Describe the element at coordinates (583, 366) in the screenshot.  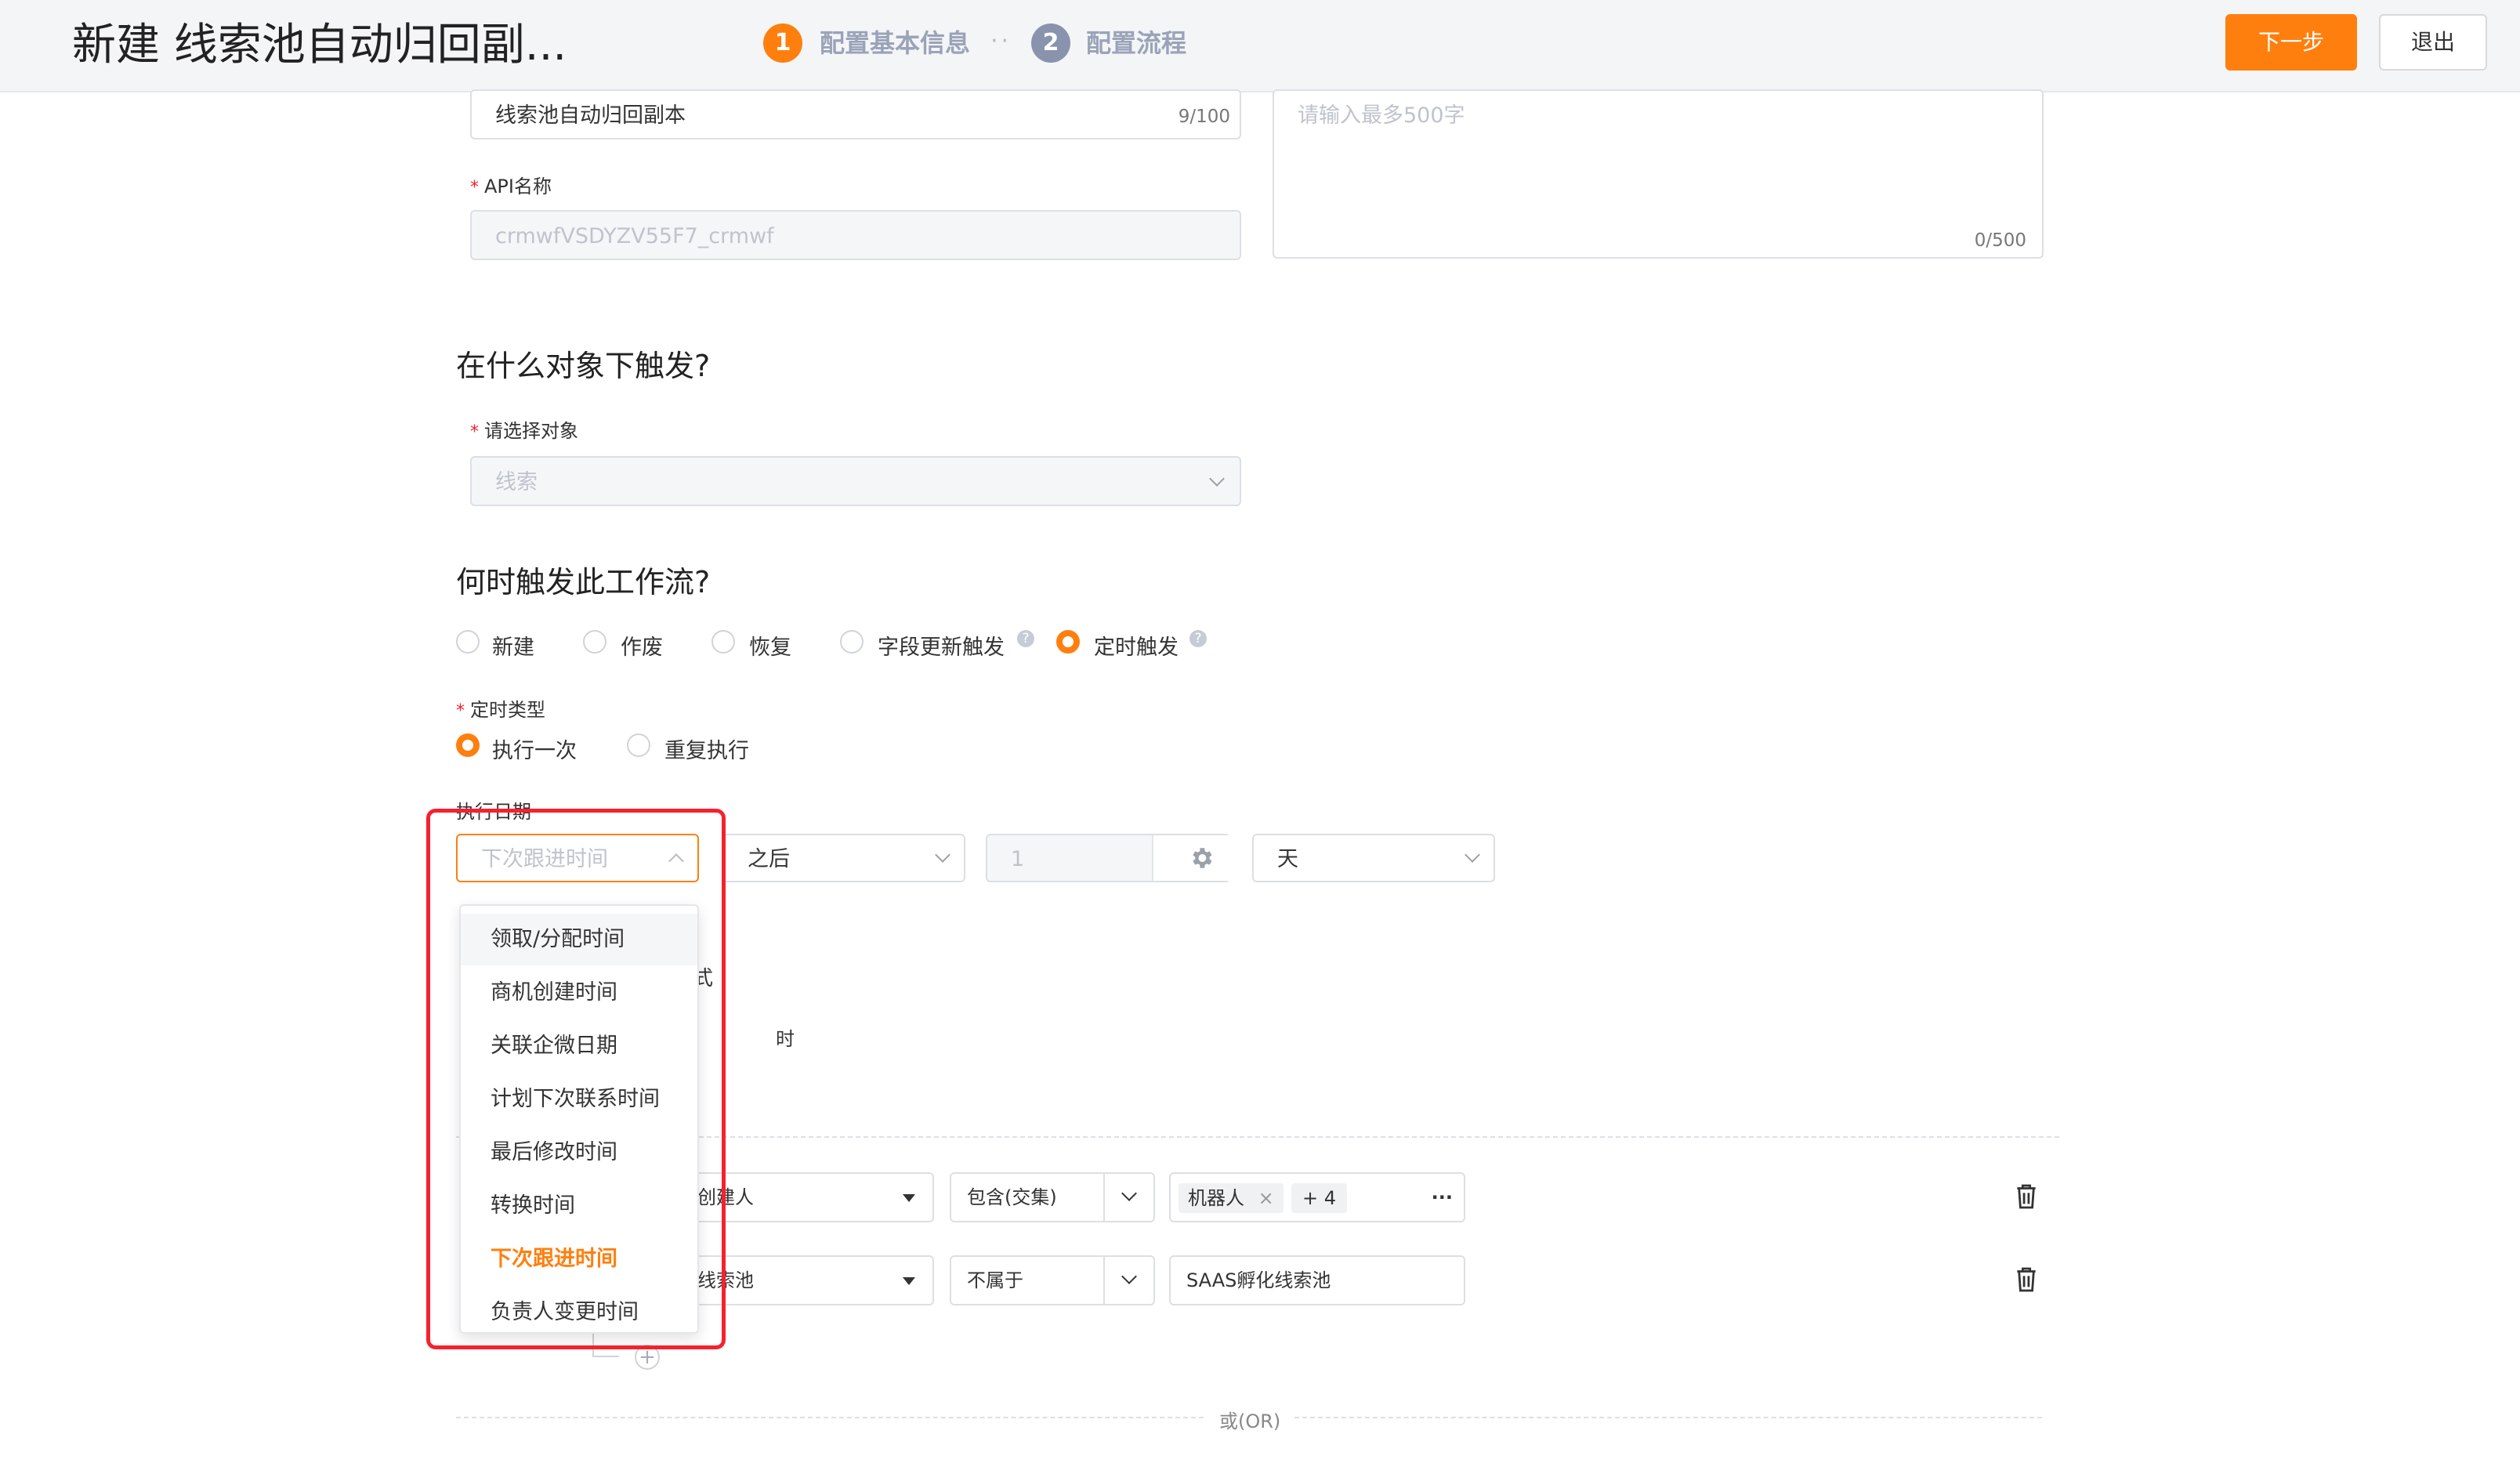
I see `object-section-title: 在什么对象下触发?` at that location.